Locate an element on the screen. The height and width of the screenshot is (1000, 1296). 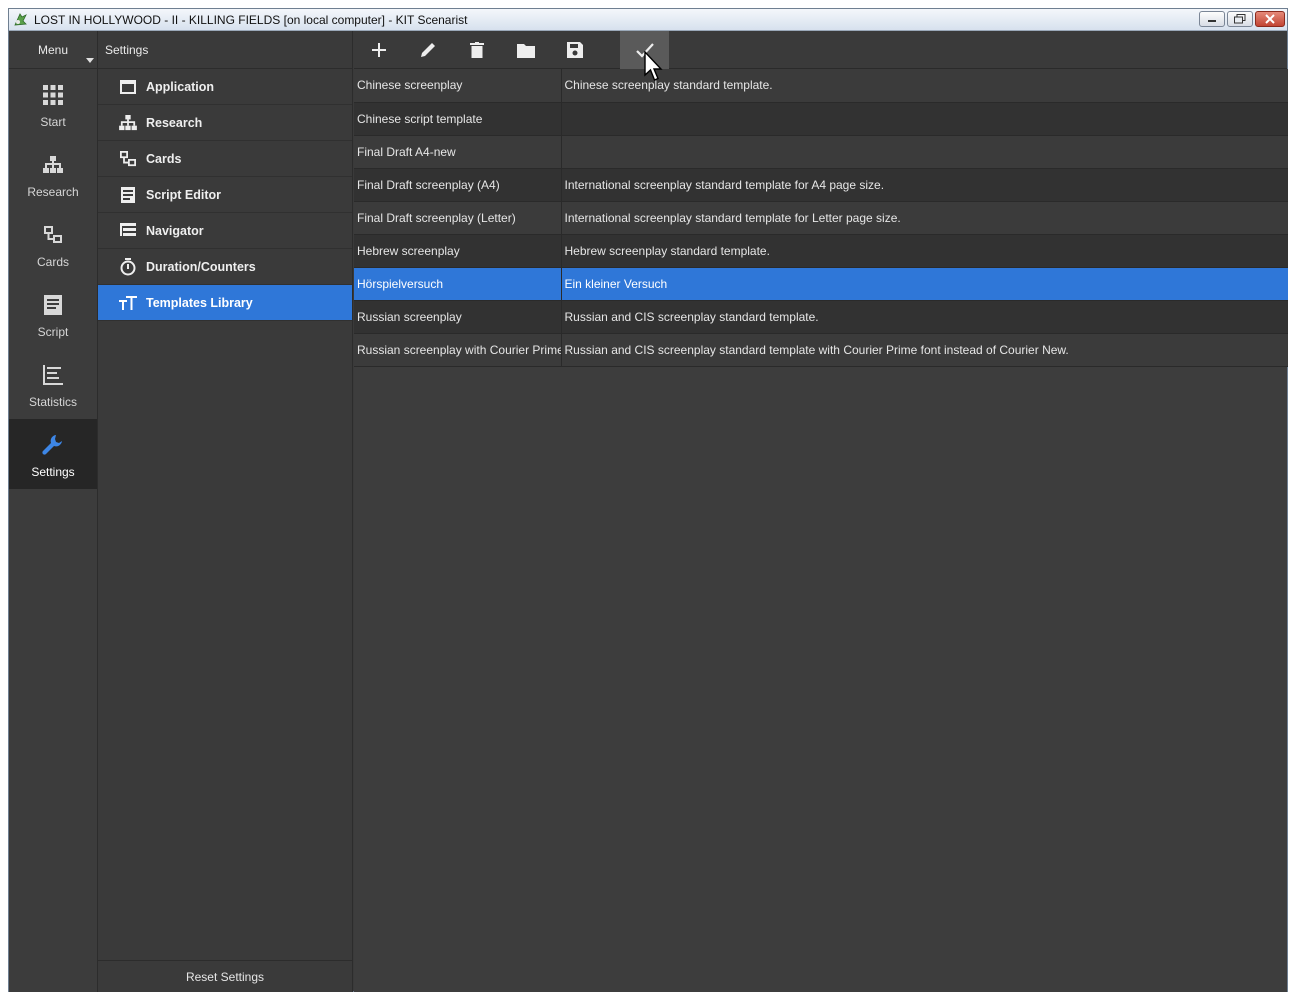
delete-template-button is located at coordinates (476, 50).